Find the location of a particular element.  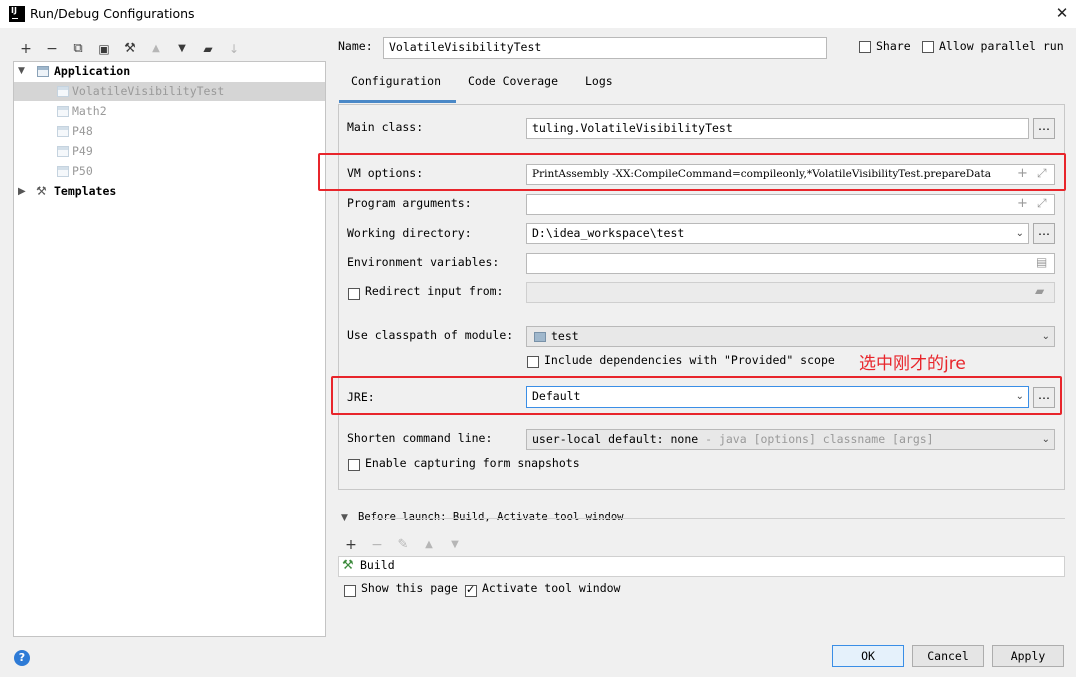

redirect-input-field is located at coordinates (790, 292).